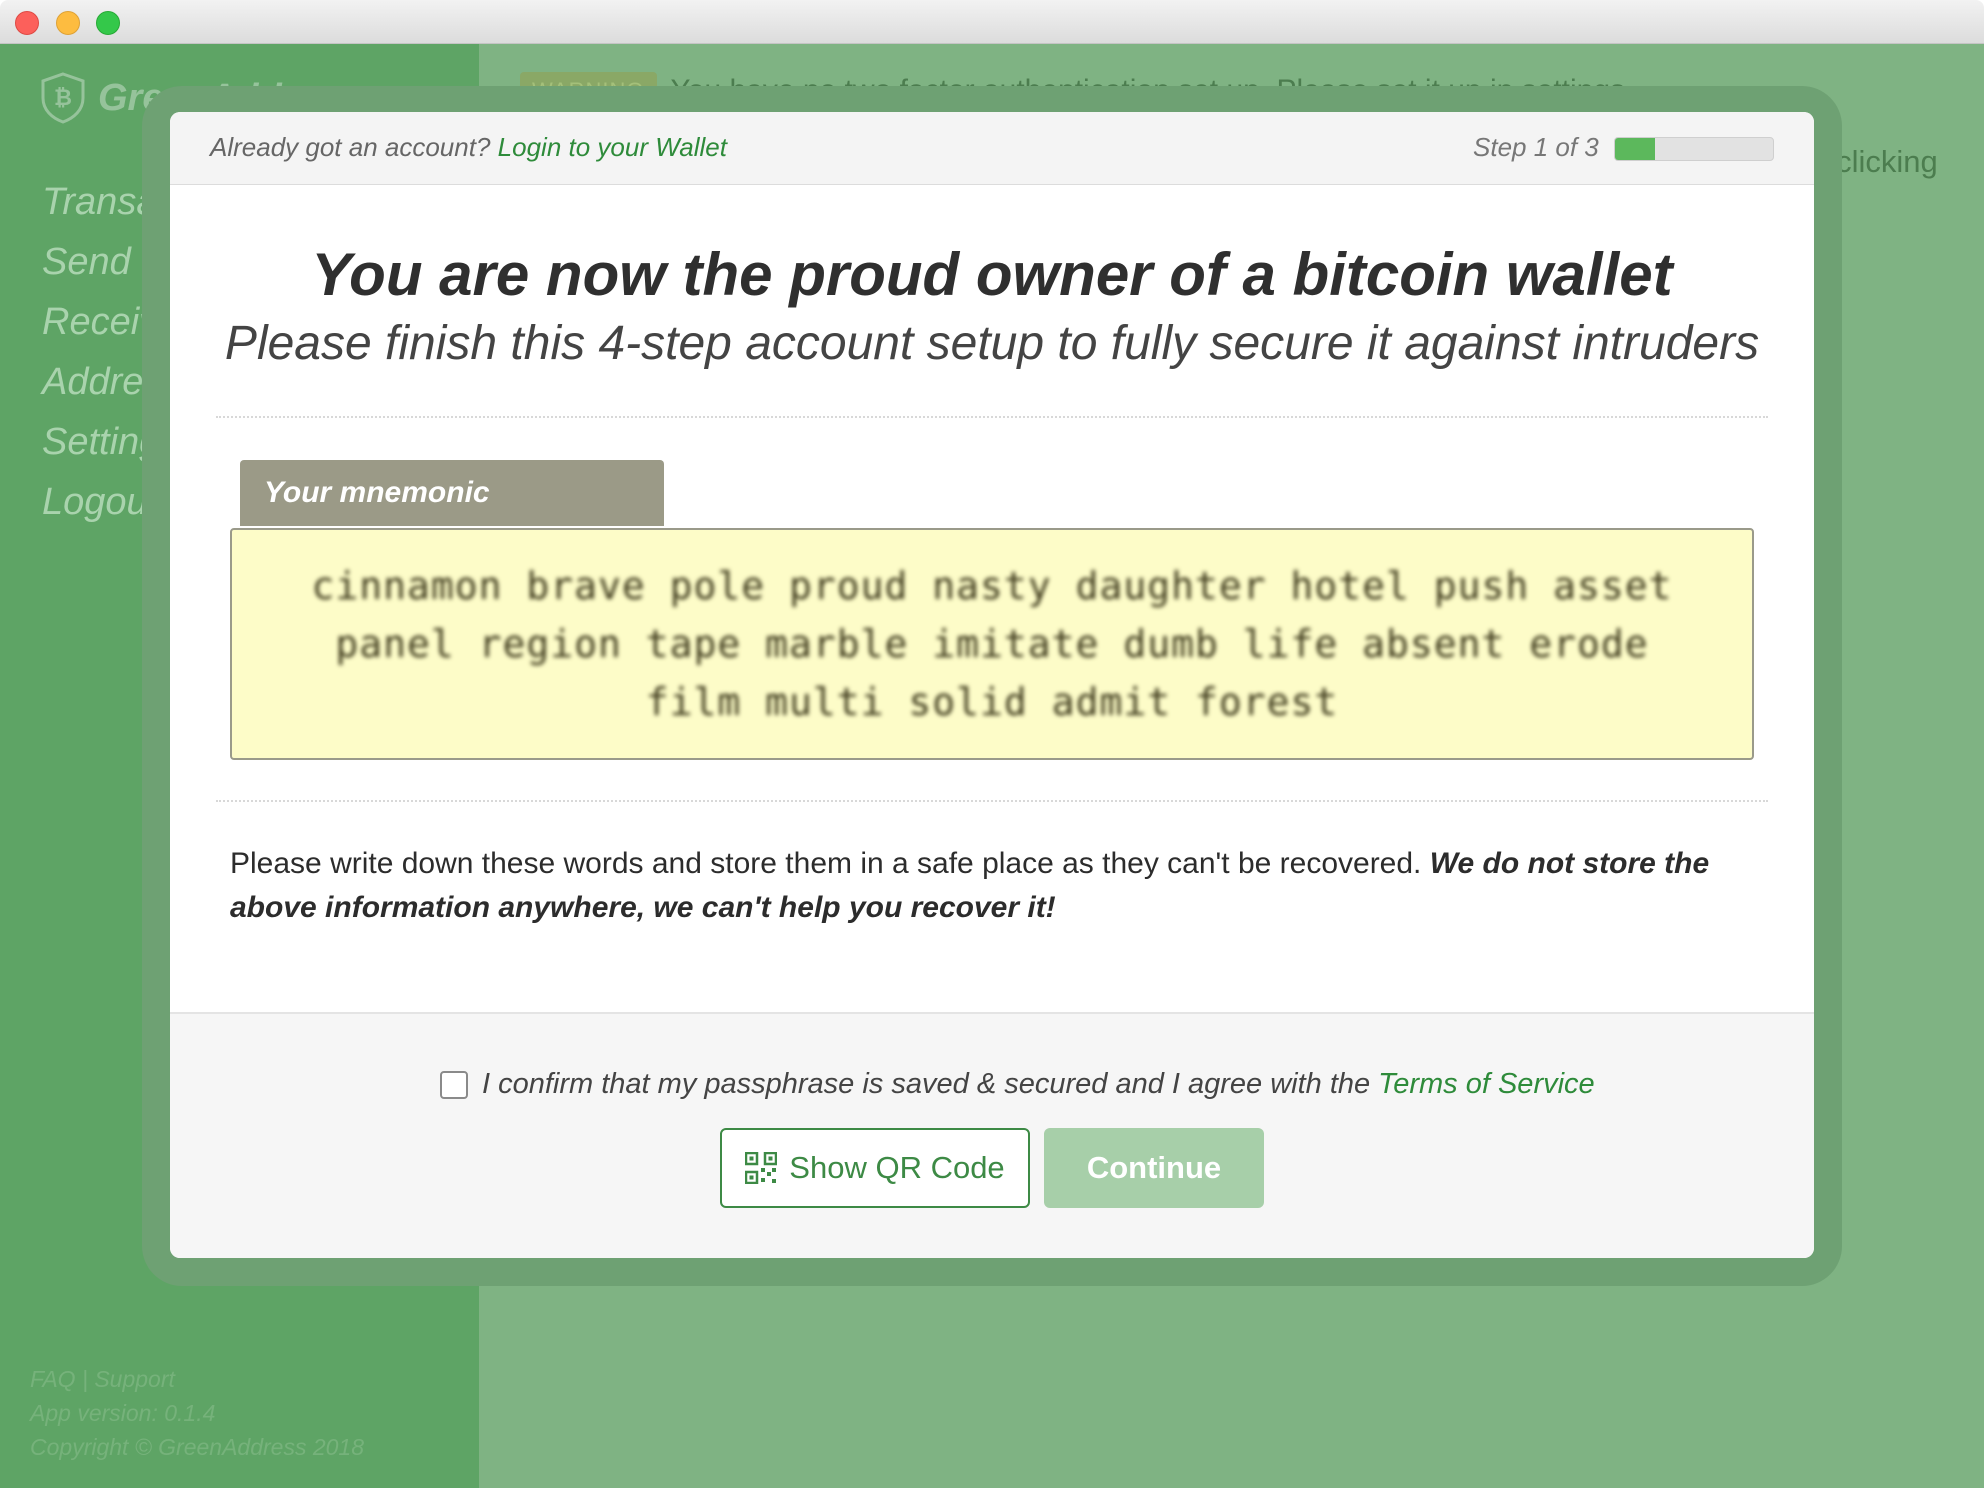 Image resolution: width=1984 pixels, height=1488 pixels. I want to click on confirm-checkbox, so click(454, 1084).